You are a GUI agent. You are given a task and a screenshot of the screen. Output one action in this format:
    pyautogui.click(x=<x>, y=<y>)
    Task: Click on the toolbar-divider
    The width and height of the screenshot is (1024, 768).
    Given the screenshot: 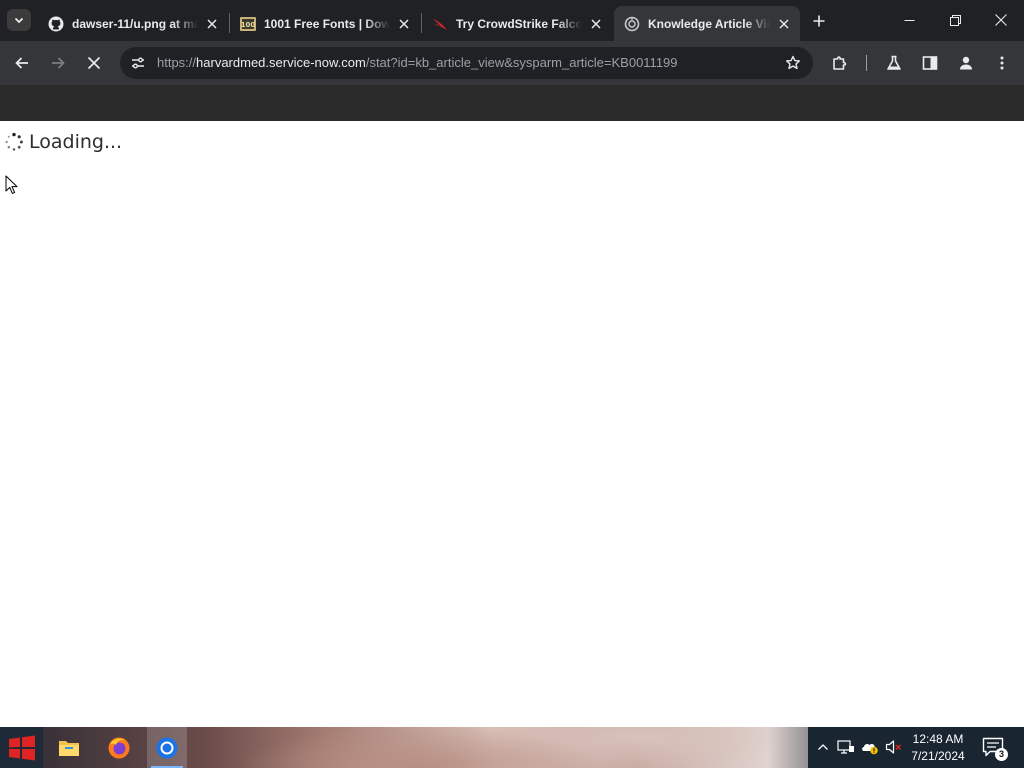 What is the action you would take?
    pyautogui.click(x=866, y=63)
    